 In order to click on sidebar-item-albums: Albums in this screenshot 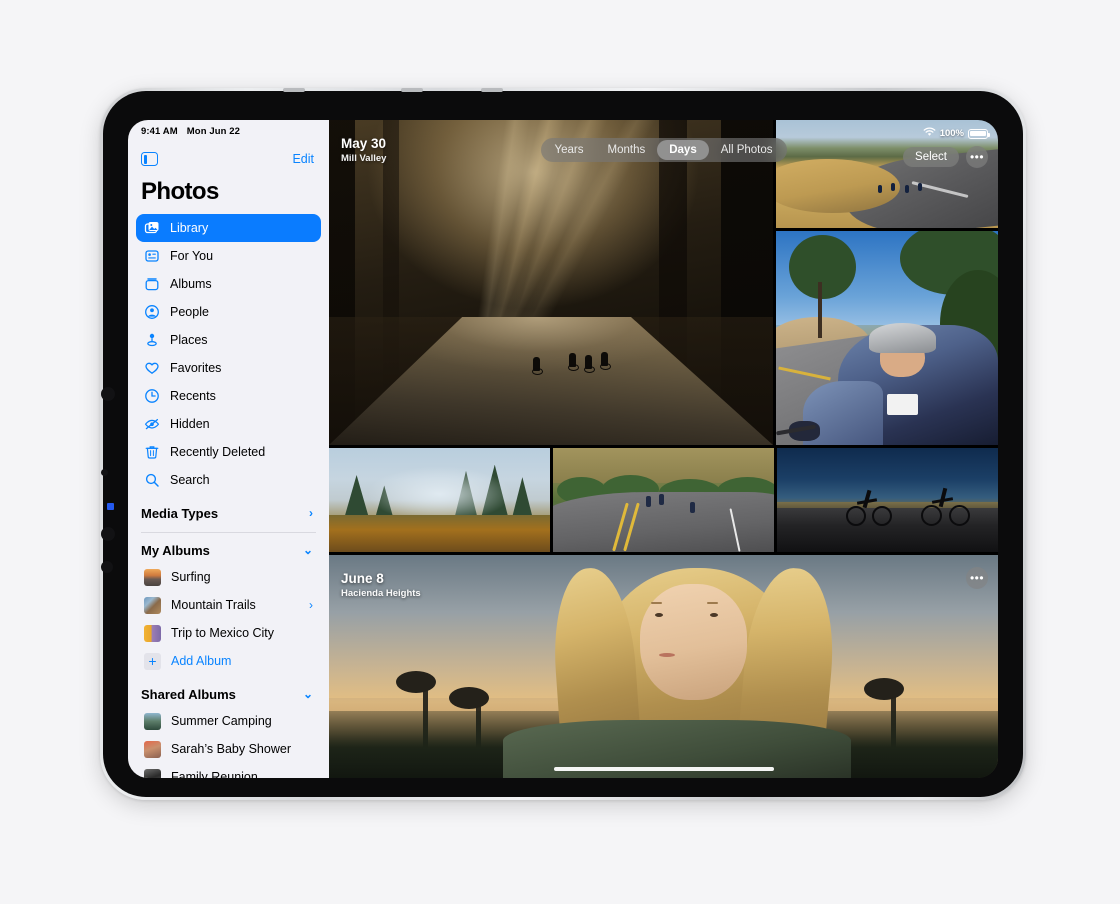, I will do `click(228, 284)`.